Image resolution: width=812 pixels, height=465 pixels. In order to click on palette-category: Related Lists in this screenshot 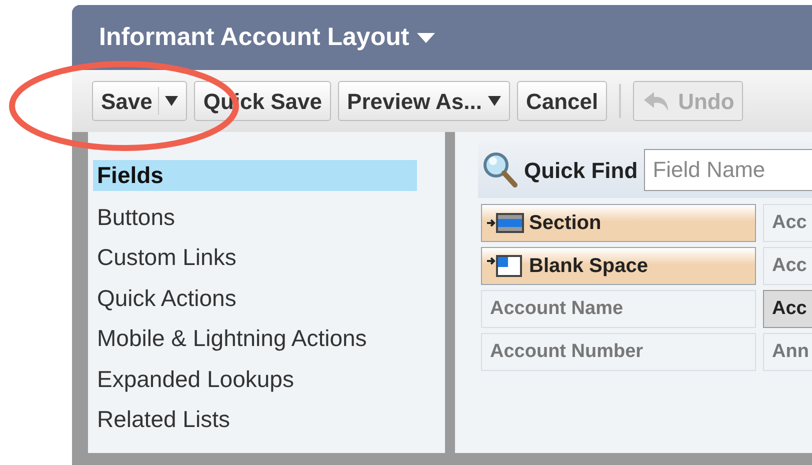, I will do `click(255, 423)`.